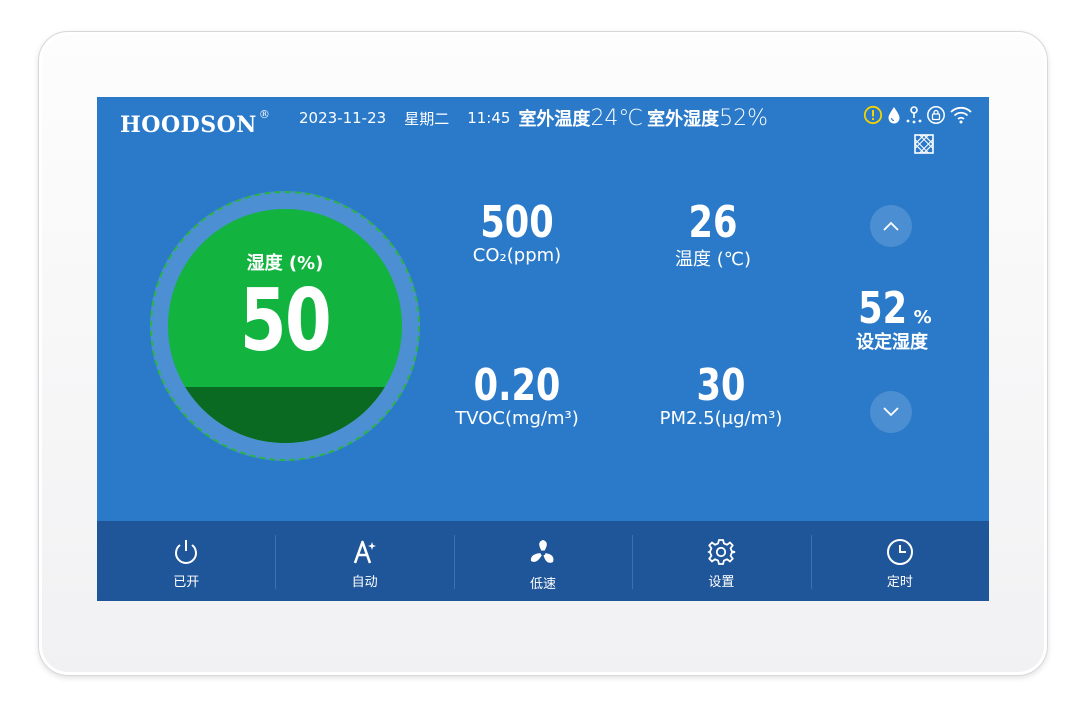 The image size is (1080, 713). Describe the element at coordinates (961, 115) in the screenshot. I see `wifi-icon` at that location.